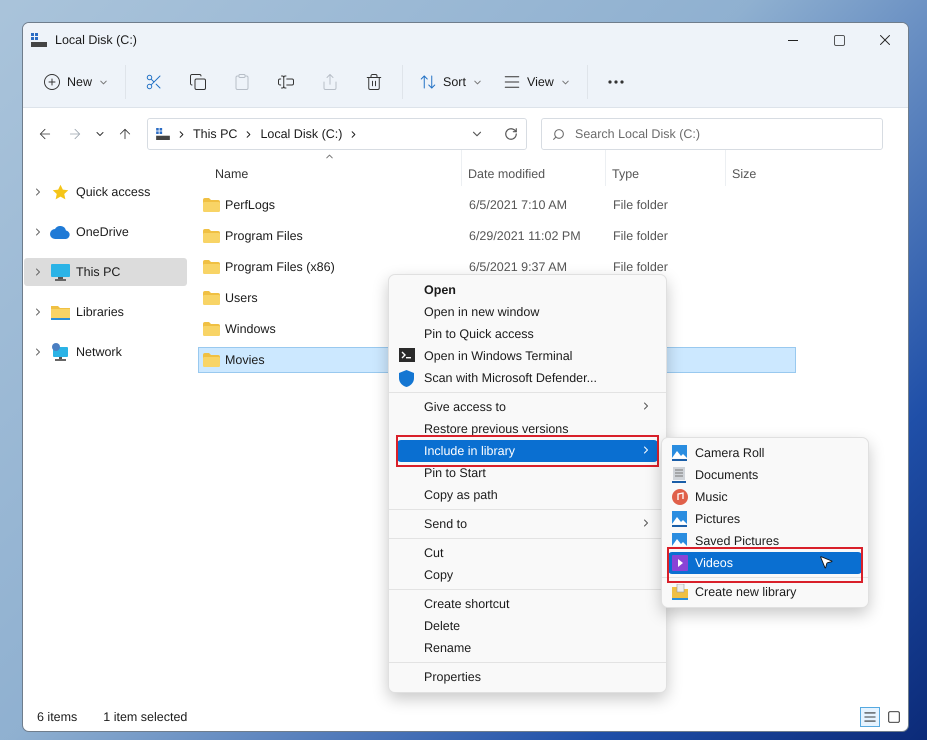 This screenshot has height=740, width=927. Describe the element at coordinates (96, 40) in the screenshot. I see `window-title: Local Disk (C:)` at that location.